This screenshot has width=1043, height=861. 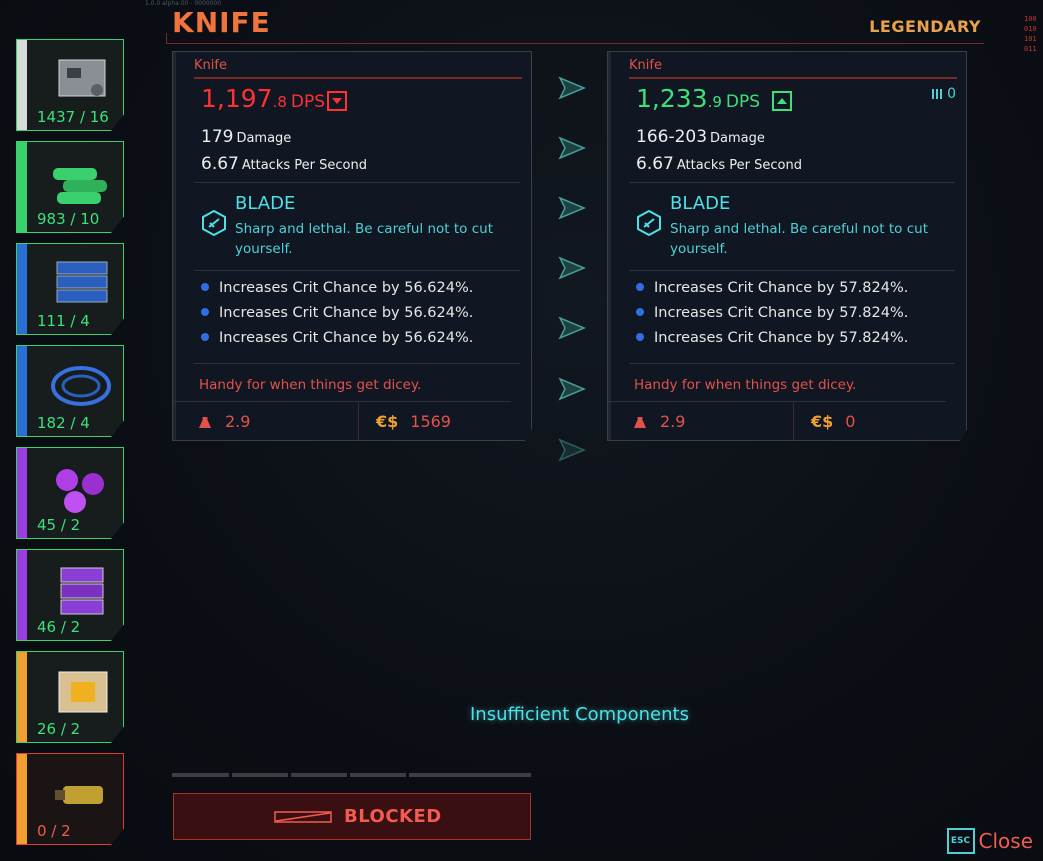 What do you see at coordinates (237, 98) in the screenshot?
I see `dps-integer: 1,197` at bounding box center [237, 98].